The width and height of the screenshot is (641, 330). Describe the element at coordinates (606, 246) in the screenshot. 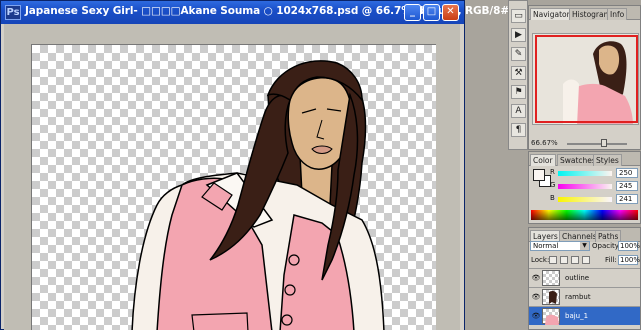

I see `opacity-label: Opacity:` at that location.